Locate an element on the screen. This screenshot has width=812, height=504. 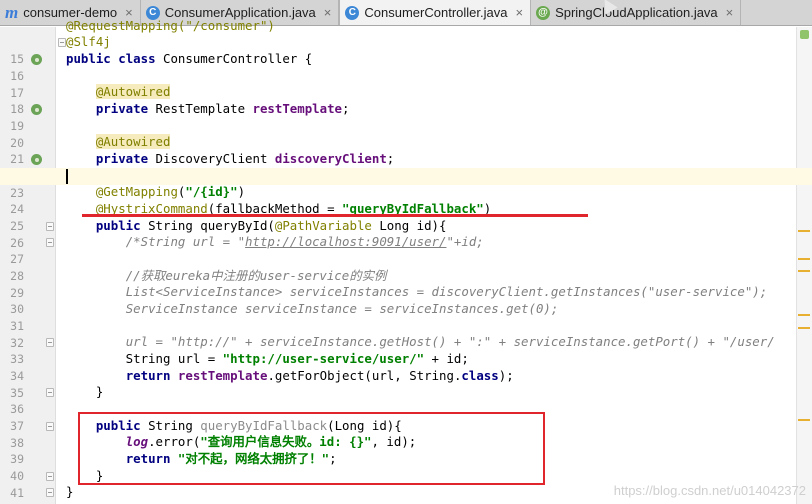
code-line: 36 } is located at coordinates (406, 400).